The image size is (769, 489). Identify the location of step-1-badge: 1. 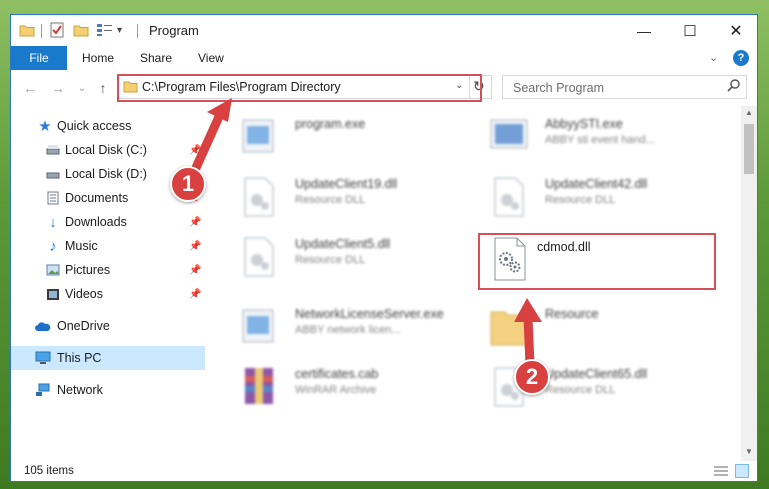
(188, 184).